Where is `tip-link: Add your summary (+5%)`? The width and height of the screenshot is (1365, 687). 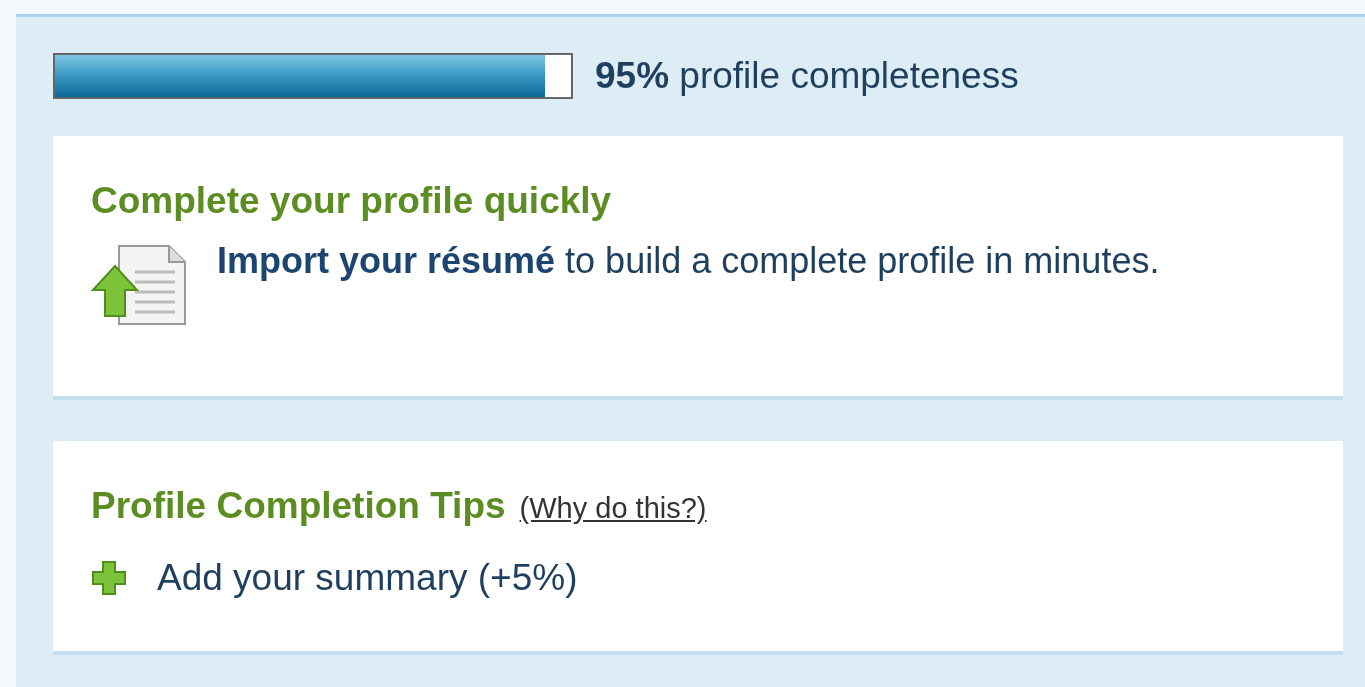
tip-link: Add your summary (+5%) is located at coordinates (367, 578).